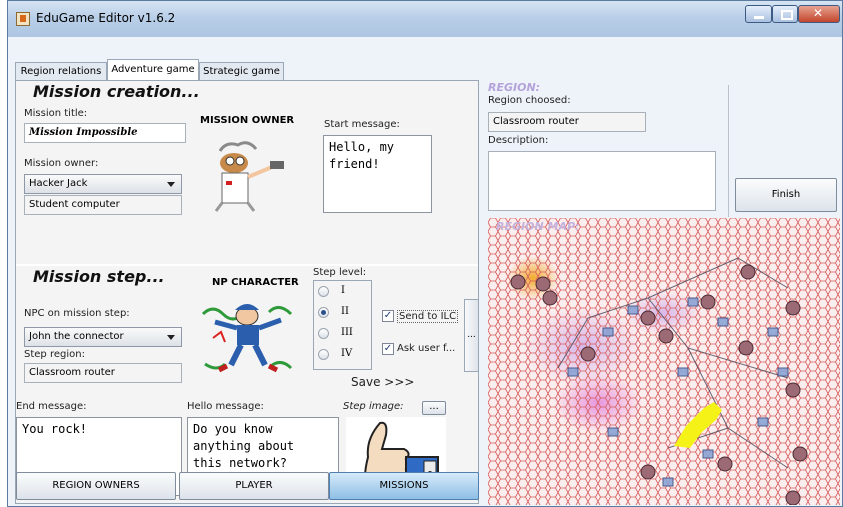 This screenshot has width=843, height=507. What do you see at coordinates (103, 184) in the screenshot?
I see `mission-owner-dropdown: Hacker Jack` at bounding box center [103, 184].